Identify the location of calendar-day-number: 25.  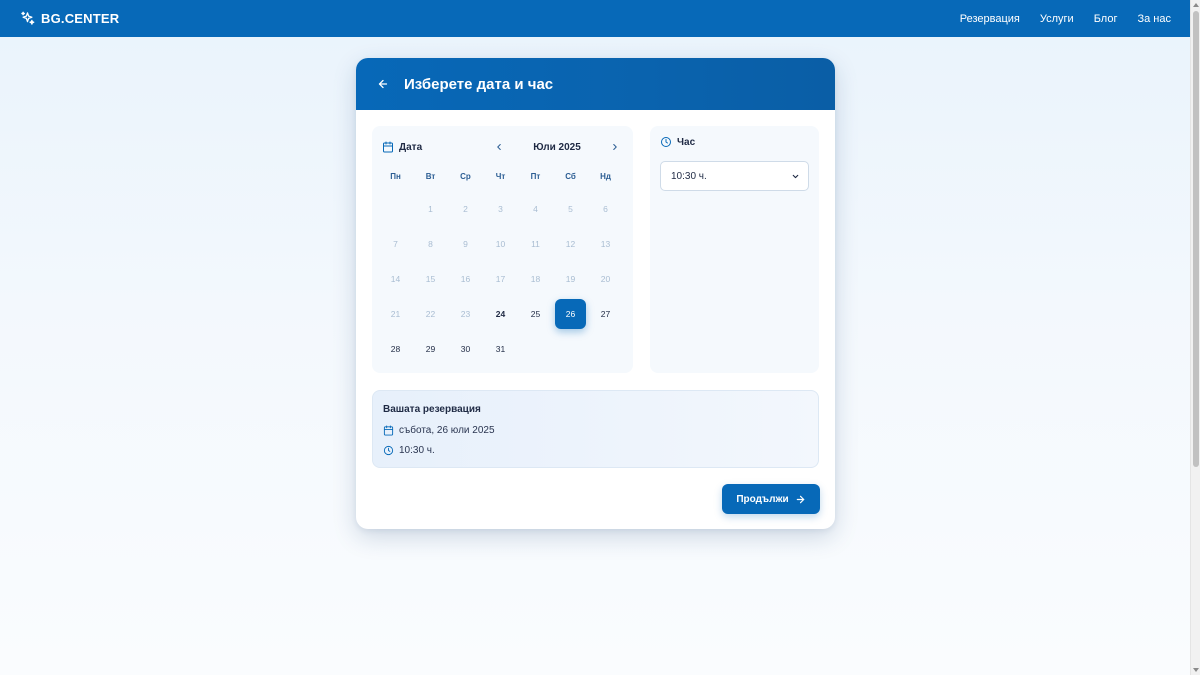
(535, 313).